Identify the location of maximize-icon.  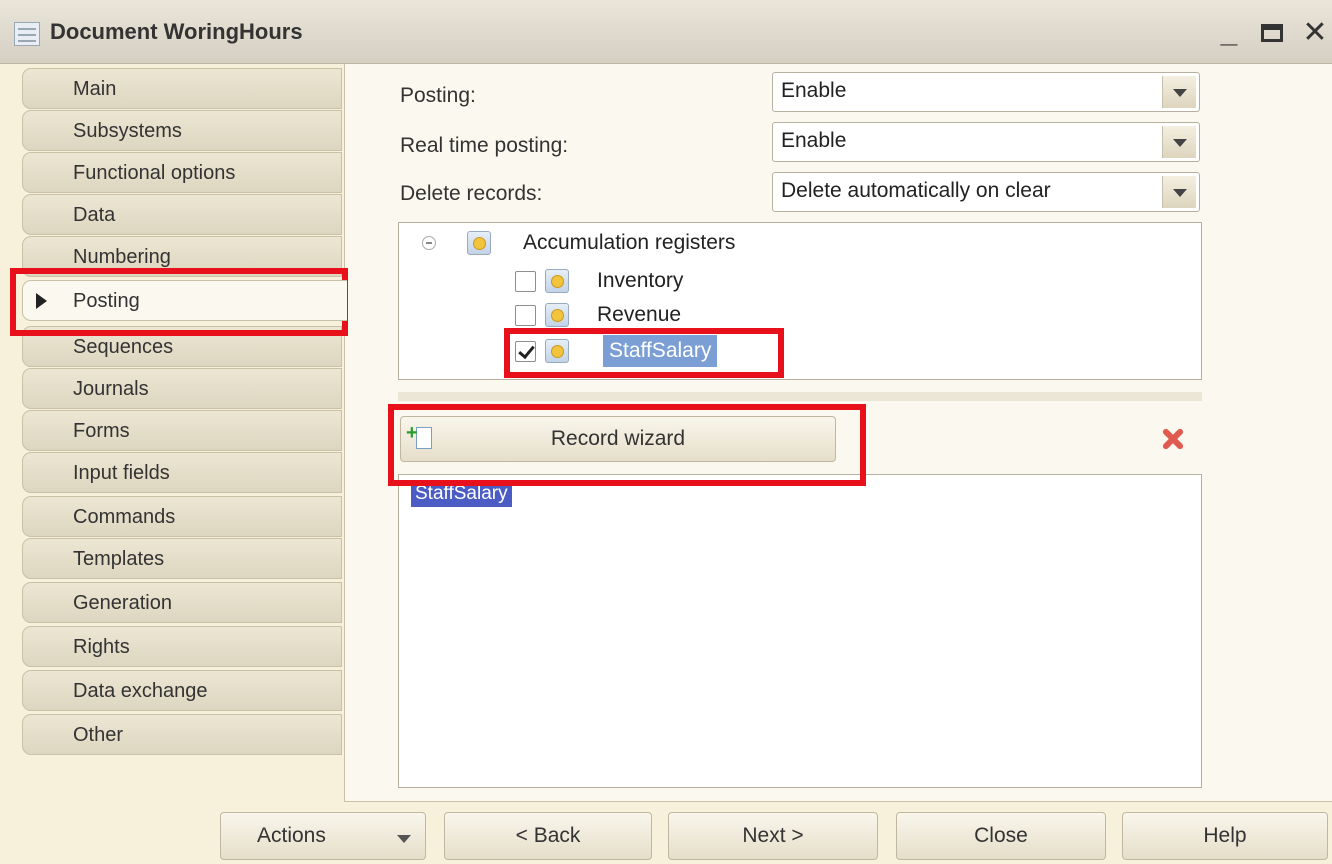
(1272, 33).